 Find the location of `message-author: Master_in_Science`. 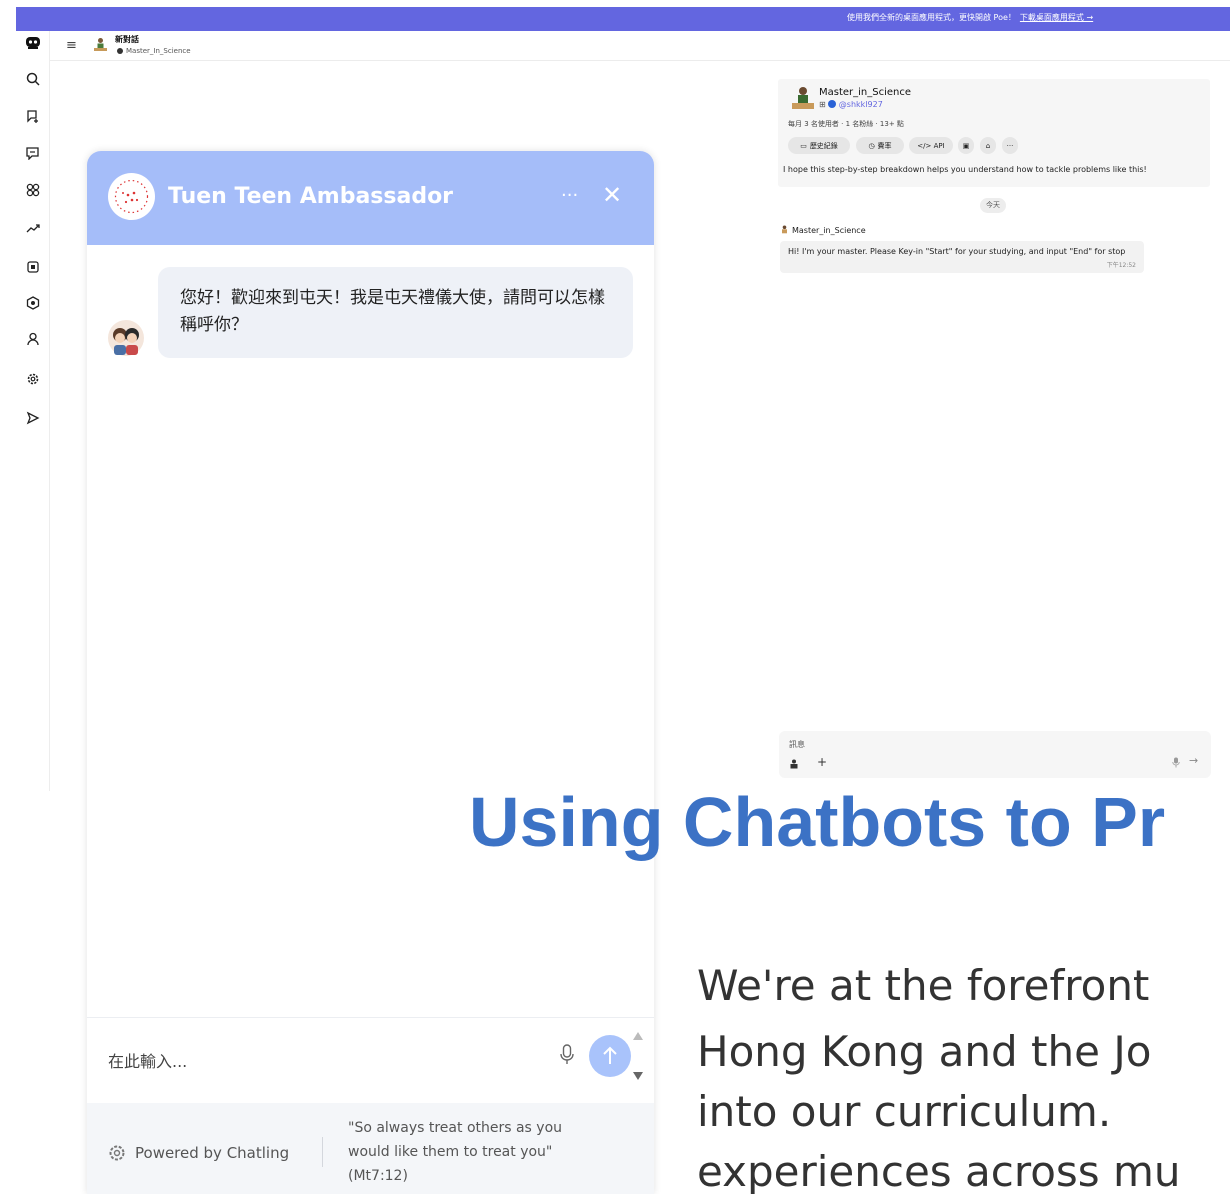

message-author: Master_in_Science is located at coordinates (823, 230).